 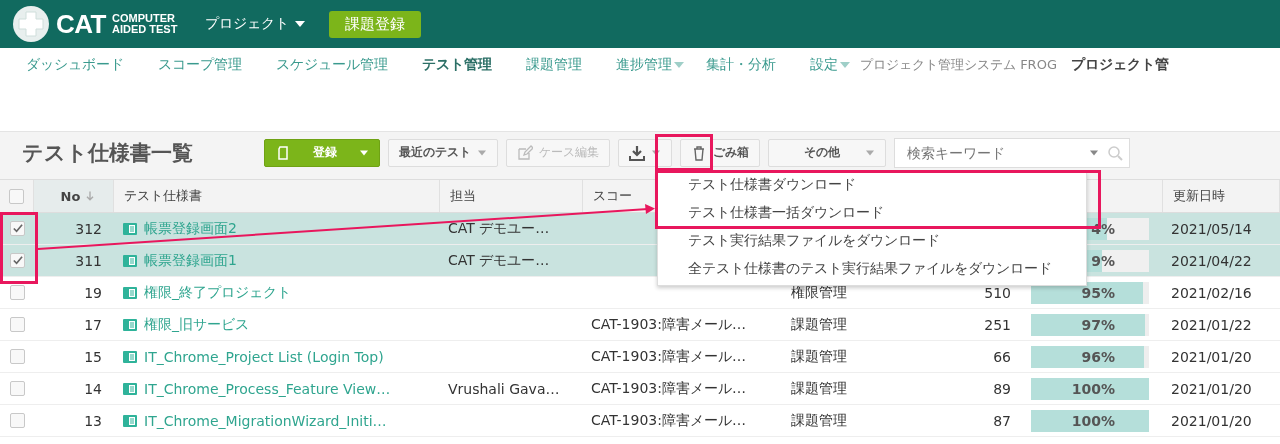 I want to click on table-cell: 権限管理, so click(x=819, y=292).